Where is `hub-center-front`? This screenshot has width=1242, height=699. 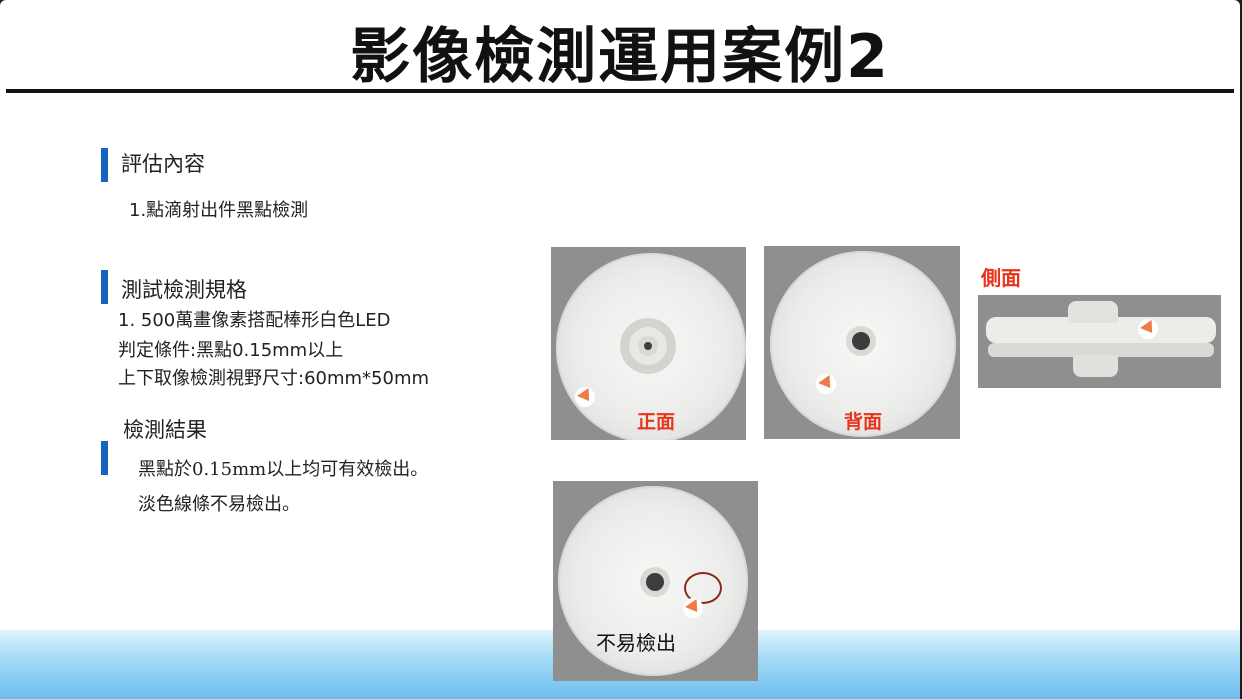 hub-center-front is located at coordinates (648, 346).